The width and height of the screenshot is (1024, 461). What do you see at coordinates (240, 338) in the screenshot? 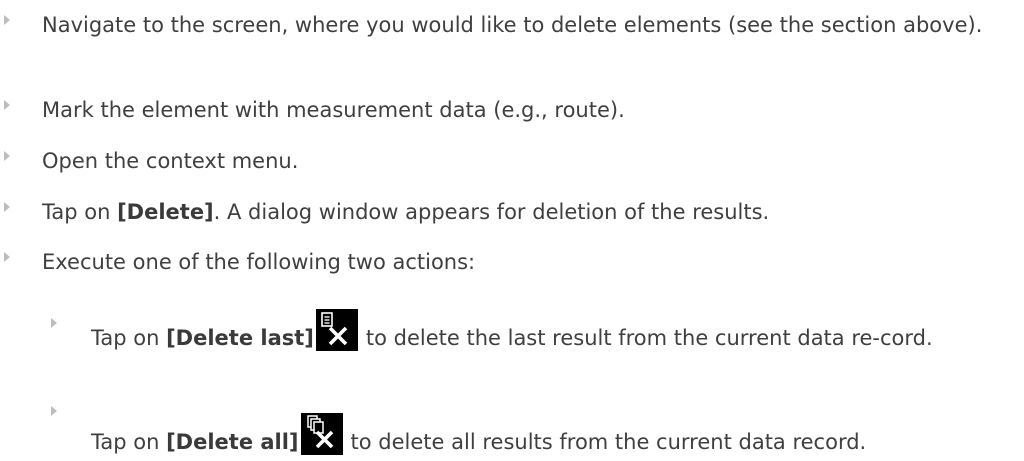
I see `delete-last-label: [Delete last]` at bounding box center [240, 338].